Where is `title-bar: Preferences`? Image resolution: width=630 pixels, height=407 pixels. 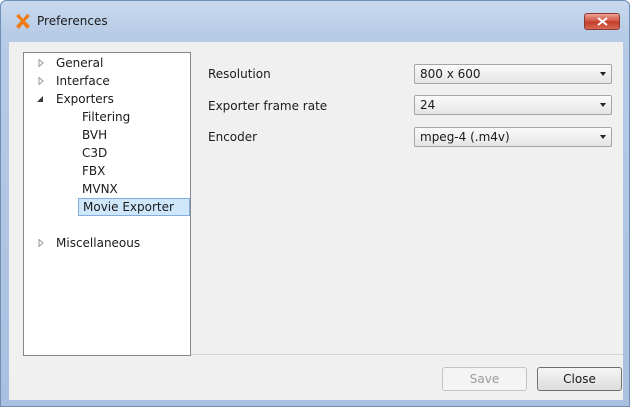 title-bar: Preferences is located at coordinates (315, 21).